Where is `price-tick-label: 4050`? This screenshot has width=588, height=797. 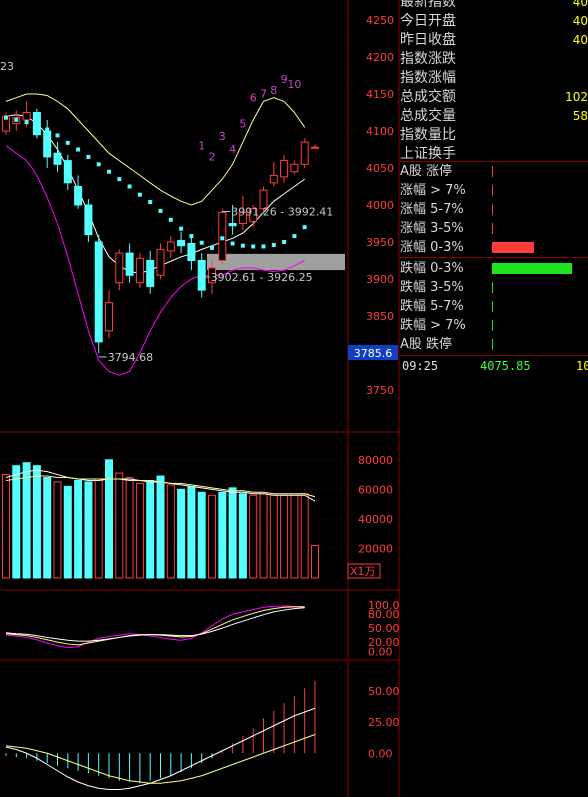
price-tick-label: 4050 is located at coordinates (380, 168).